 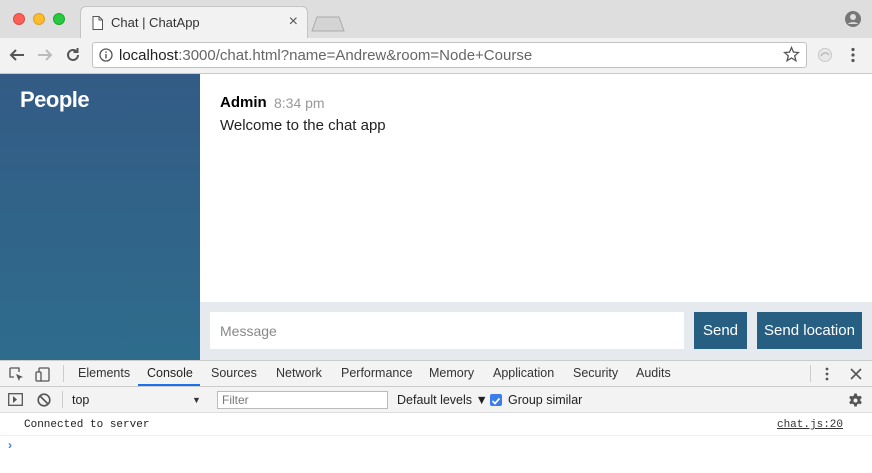 I want to click on devtools-tab-application: Application, so click(x=523, y=373).